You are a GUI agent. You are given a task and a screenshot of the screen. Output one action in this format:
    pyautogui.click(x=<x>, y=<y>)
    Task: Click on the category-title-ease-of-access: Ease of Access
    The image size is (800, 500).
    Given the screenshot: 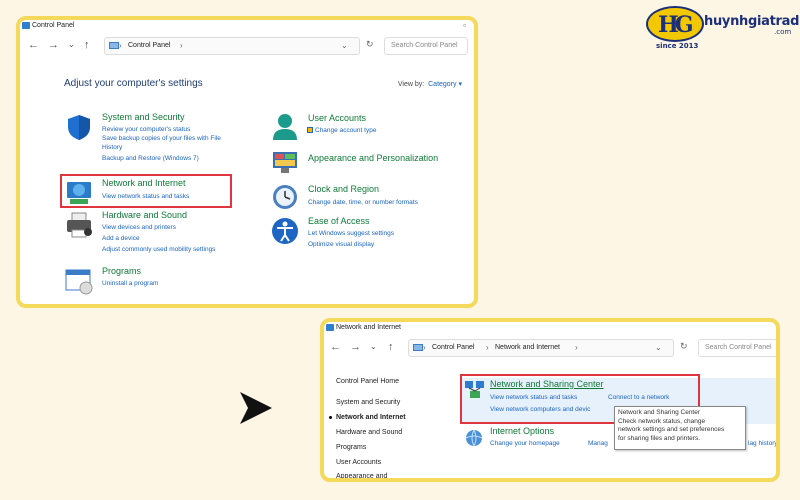 What is the action you would take?
    pyautogui.click(x=339, y=221)
    